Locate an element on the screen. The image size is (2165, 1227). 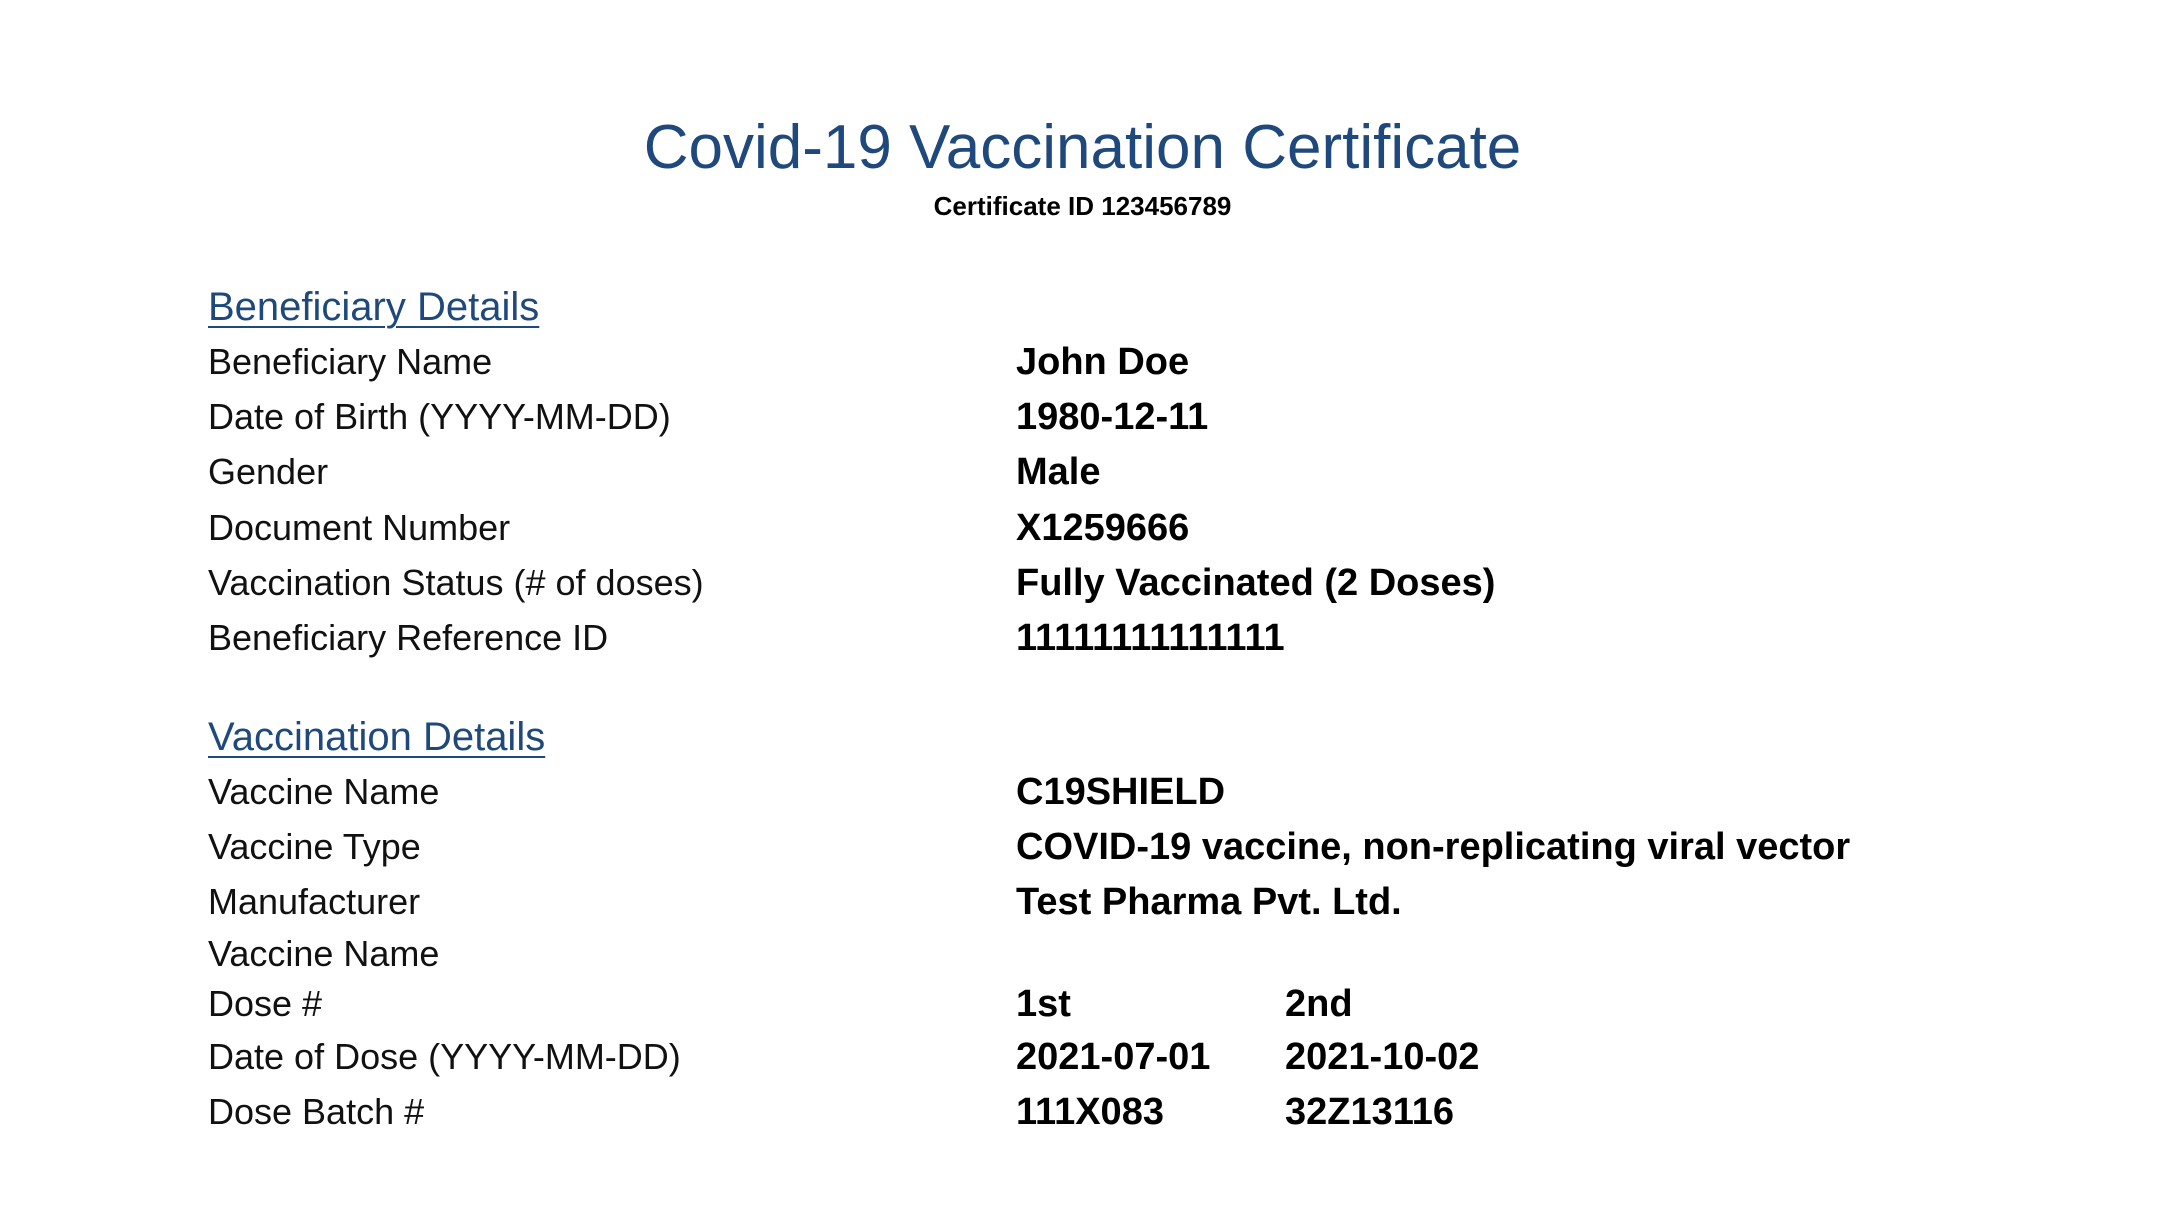
manufacturer-value: Test Pharma Pvt. Ltd. is located at coordinates (1209, 902).